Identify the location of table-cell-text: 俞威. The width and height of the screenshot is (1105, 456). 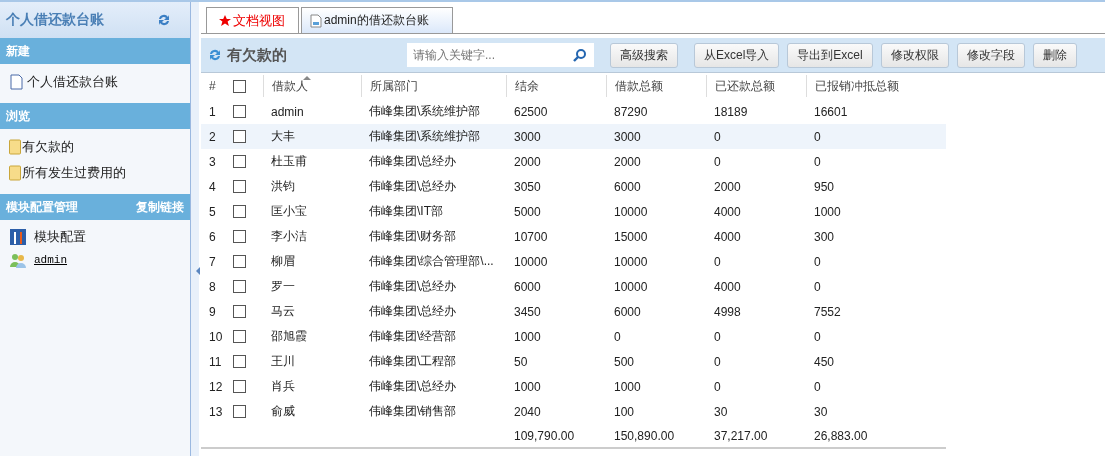
(283, 411).